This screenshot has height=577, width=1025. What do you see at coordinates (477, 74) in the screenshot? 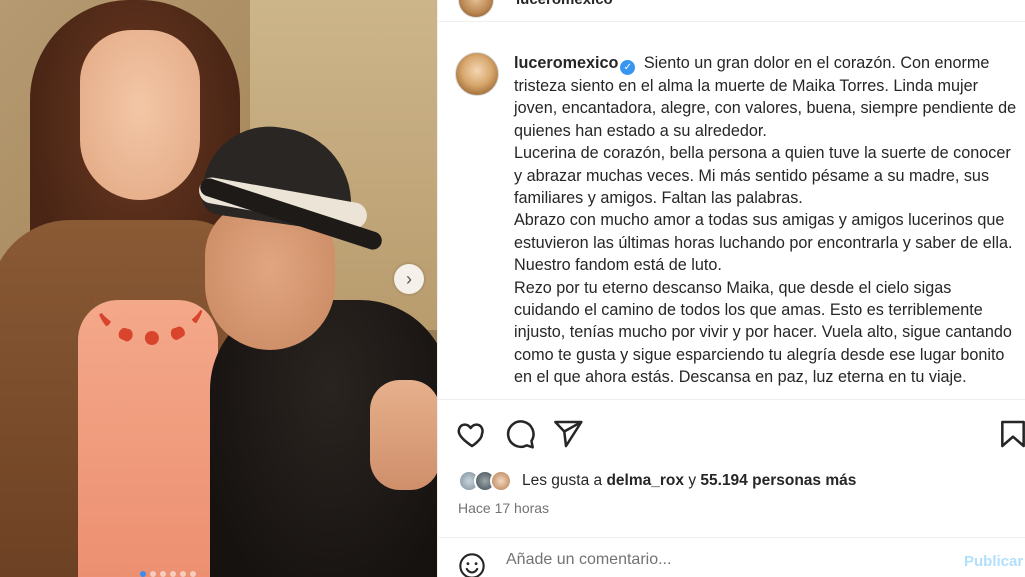
I see `caption-avatar` at bounding box center [477, 74].